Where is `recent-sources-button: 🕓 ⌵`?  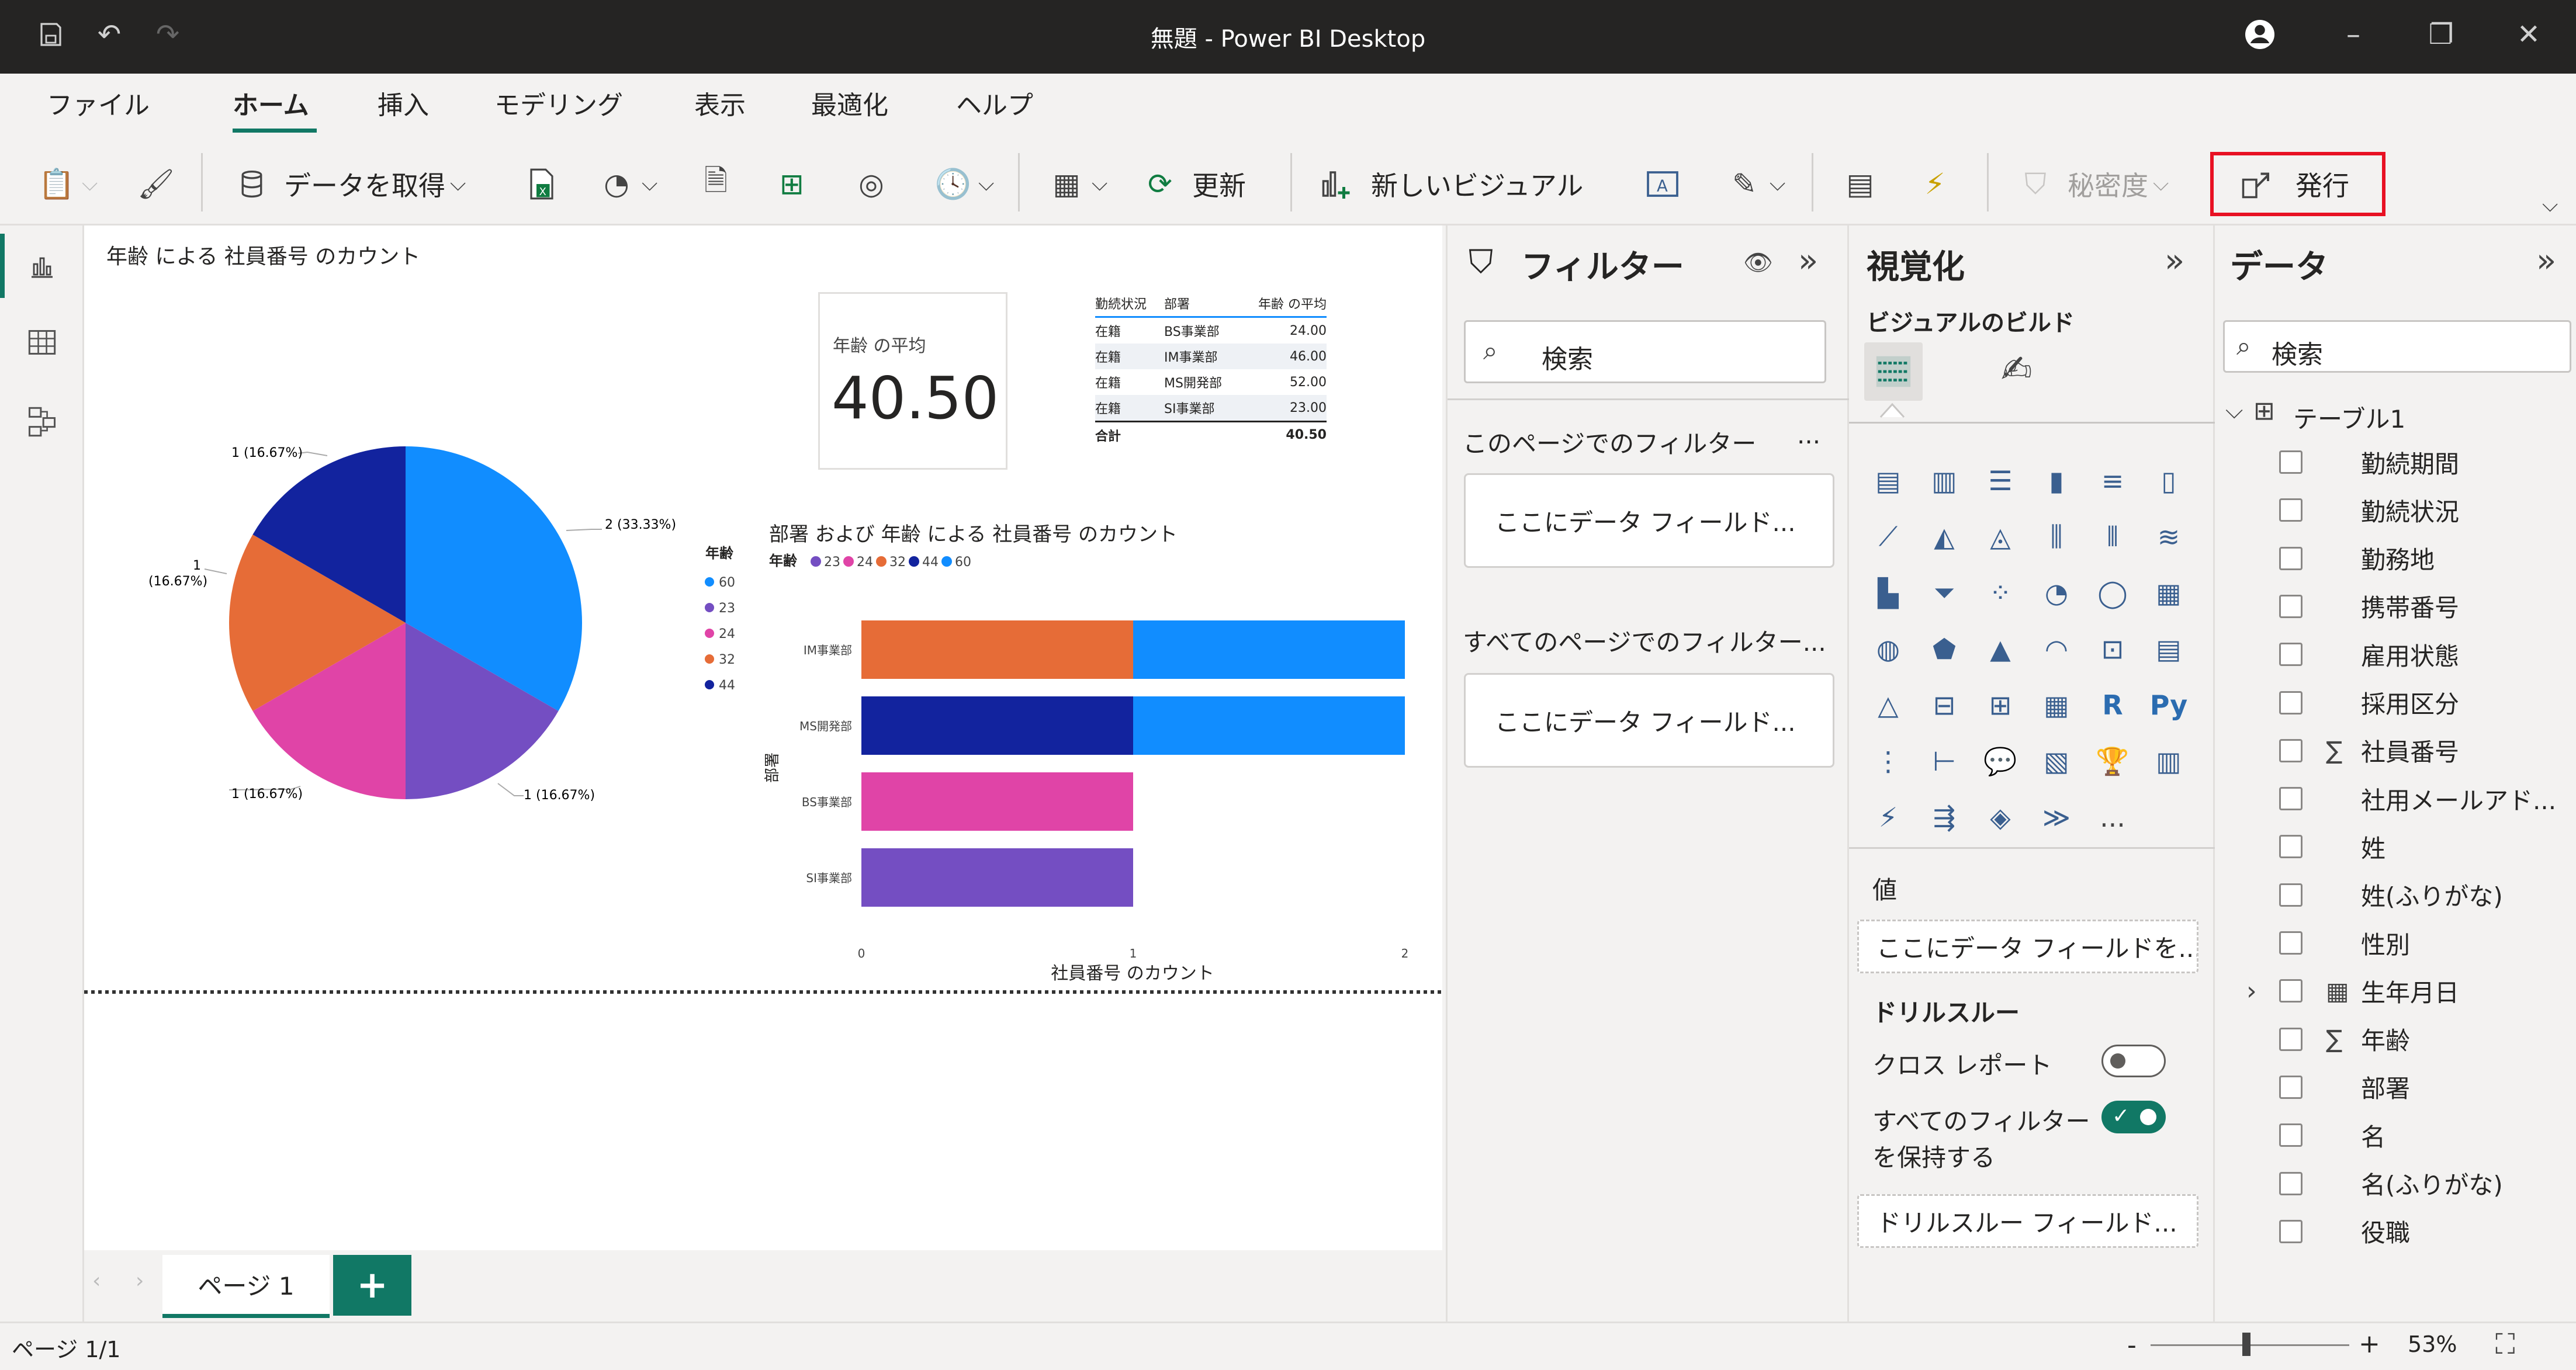 recent-sources-button: 🕓 ⌵ is located at coordinates (963, 184).